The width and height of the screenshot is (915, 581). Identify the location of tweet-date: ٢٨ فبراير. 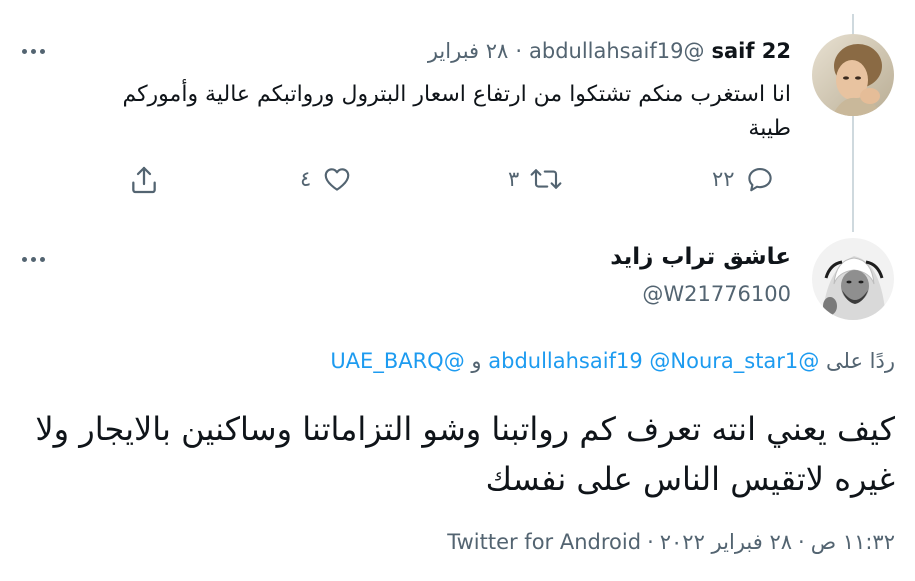
(468, 51).